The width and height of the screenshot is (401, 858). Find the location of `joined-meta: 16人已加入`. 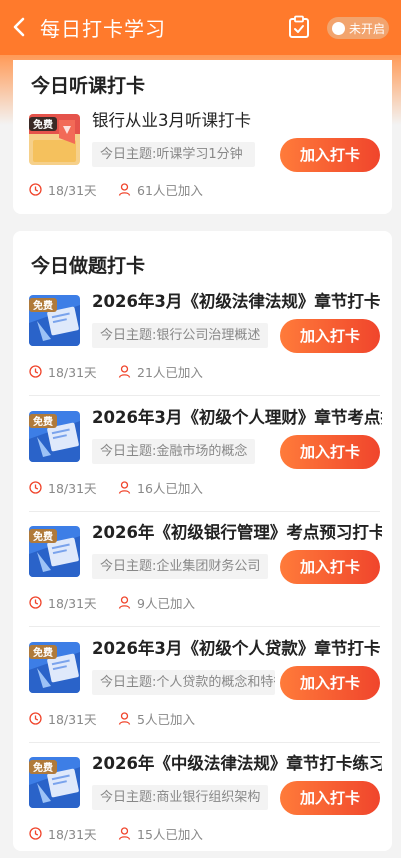

joined-meta: 16人已加入 is located at coordinates (160, 487).